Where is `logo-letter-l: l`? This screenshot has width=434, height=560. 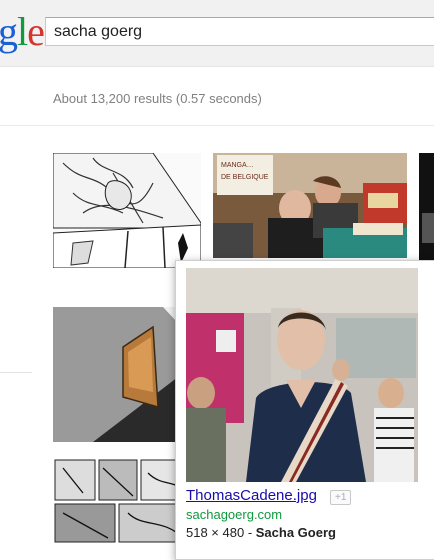 logo-letter-l: l is located at coordinates (22, 31).